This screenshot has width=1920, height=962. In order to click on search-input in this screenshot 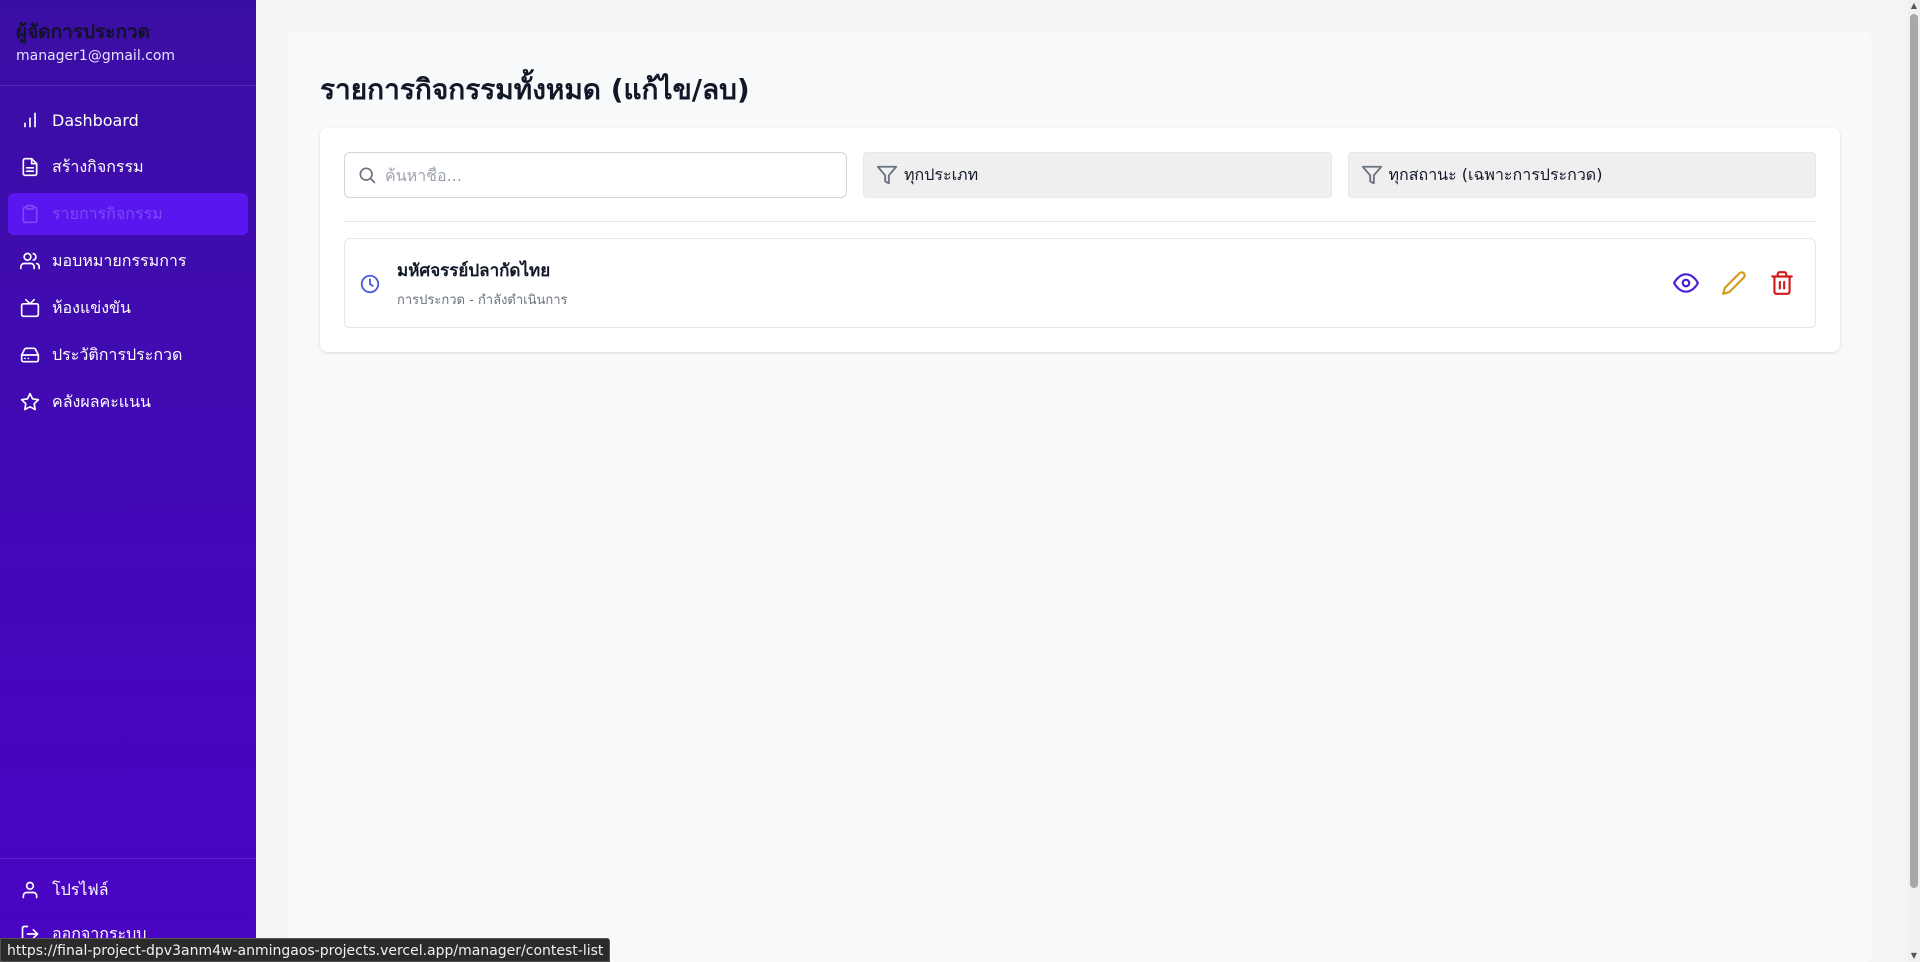, I will do `click(605, 175)`.